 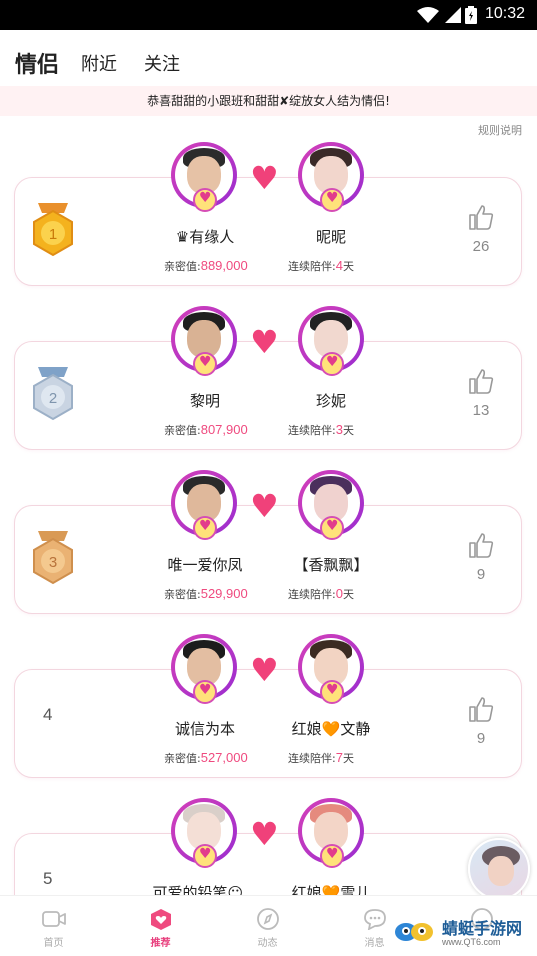 What do you see at coordinates (206, 757) in the screenshot?
I see `intimacy-stat: 亲密值:527,000` at bounding box center [206, 757].